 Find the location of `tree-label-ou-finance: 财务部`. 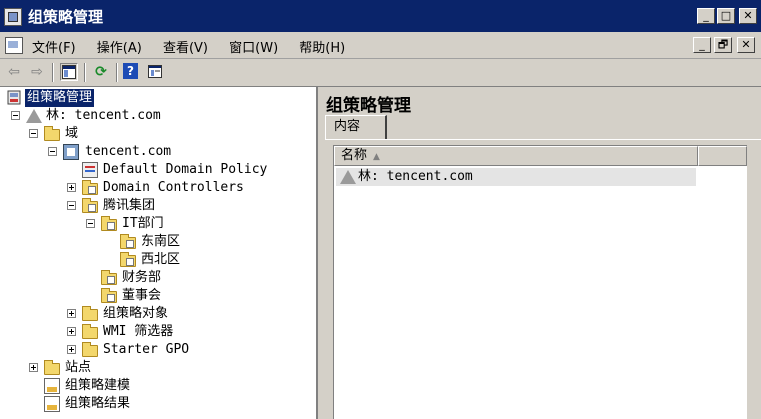

tree-label-ou-finance: 财务部 is located at coordinates (142, 277).